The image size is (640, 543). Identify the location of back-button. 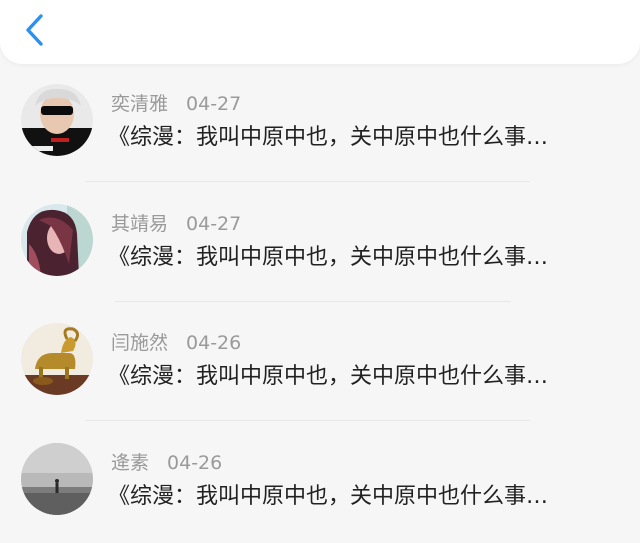
(36, 30).